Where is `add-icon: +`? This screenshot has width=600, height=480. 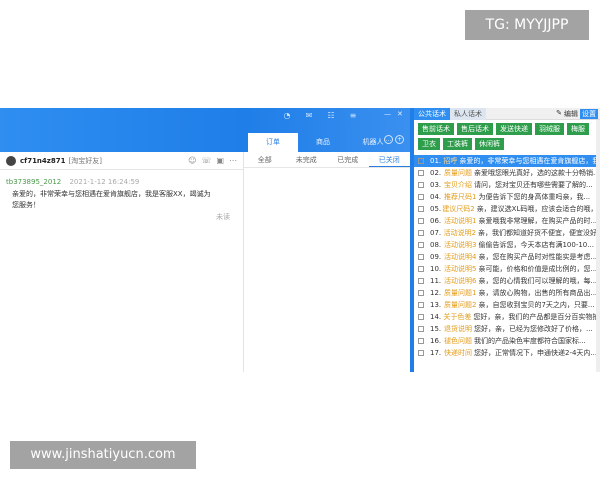 add-icon: + is located at coordinates (399, 139).